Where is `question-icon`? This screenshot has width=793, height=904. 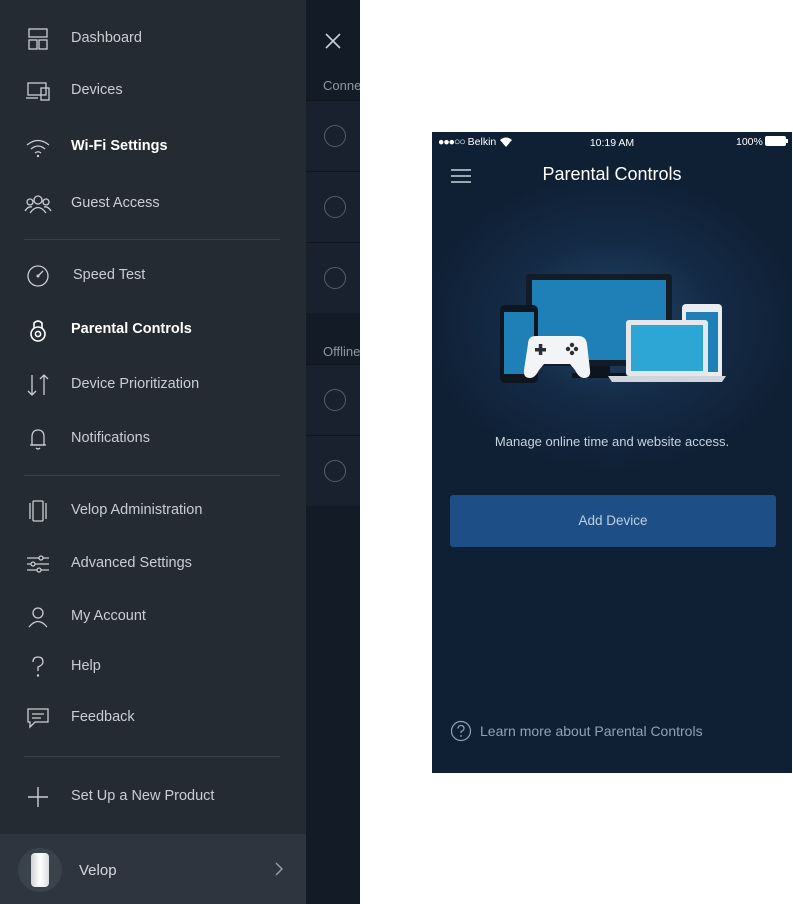 question-icon is located at coordinates (38, 666).